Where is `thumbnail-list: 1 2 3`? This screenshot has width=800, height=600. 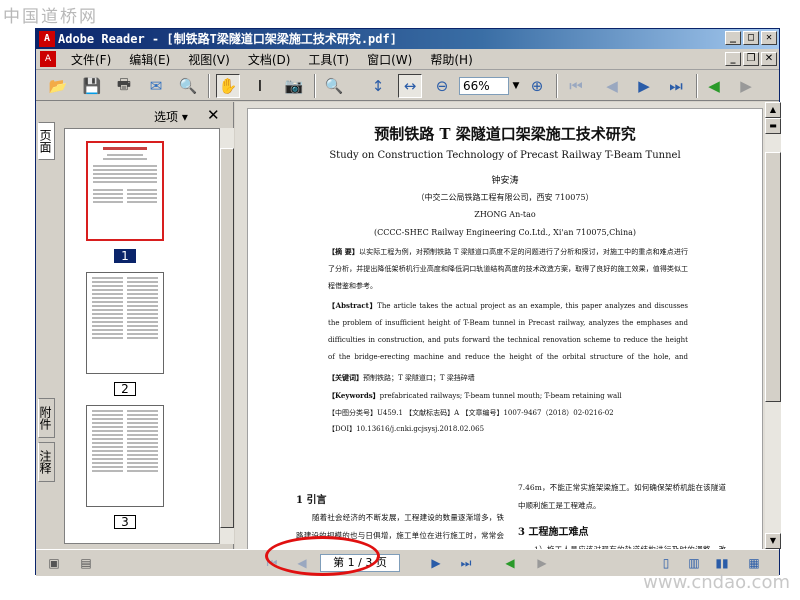
thumbnail-list: 1 2 3 is located at coordinates (142, 336).